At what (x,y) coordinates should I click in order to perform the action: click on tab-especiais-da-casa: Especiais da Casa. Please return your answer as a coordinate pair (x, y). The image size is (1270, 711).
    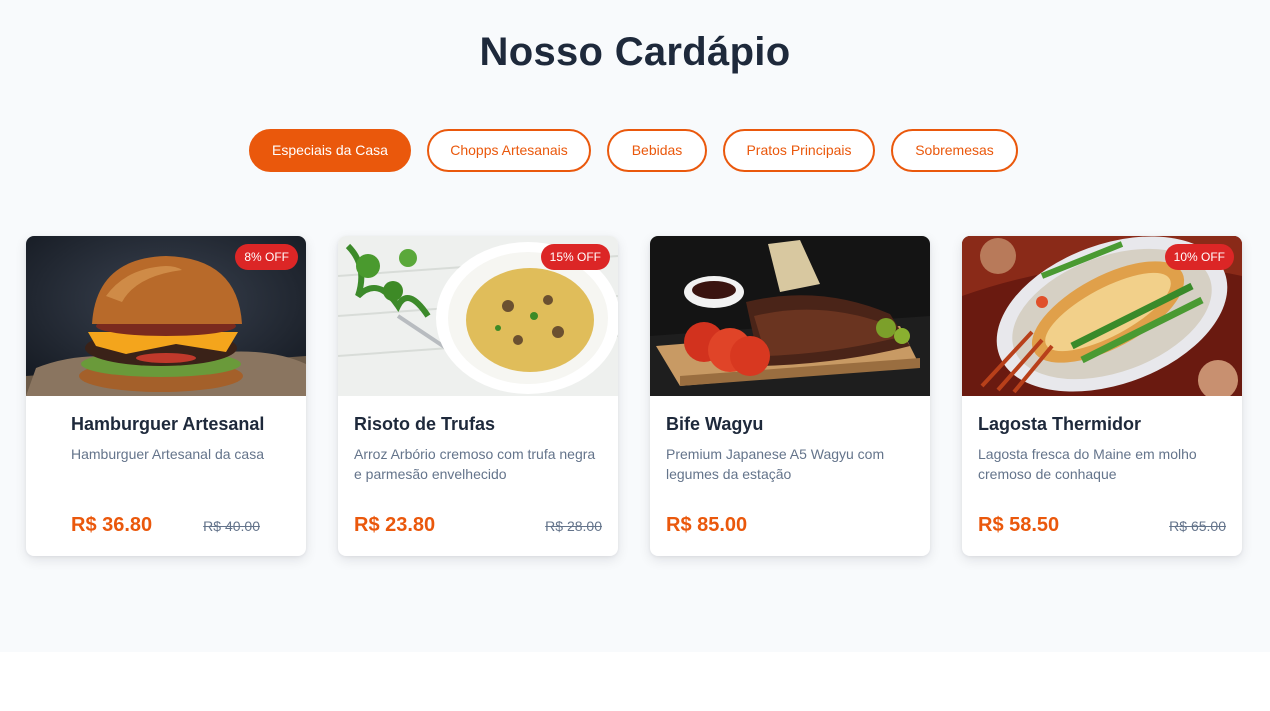
    Looking at the image, I should click on (330, 150).